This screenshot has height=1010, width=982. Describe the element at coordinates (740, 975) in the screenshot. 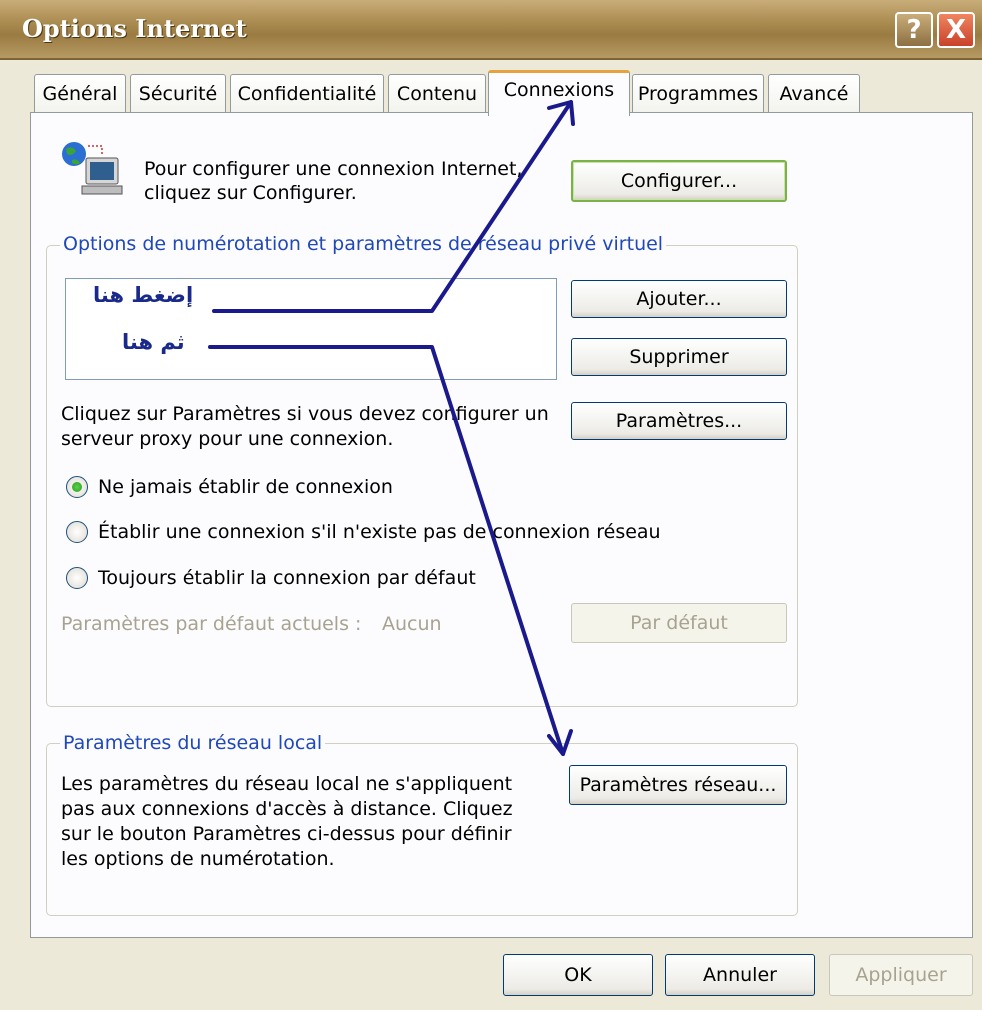

I see `cancel-button: Annuler` at that location.